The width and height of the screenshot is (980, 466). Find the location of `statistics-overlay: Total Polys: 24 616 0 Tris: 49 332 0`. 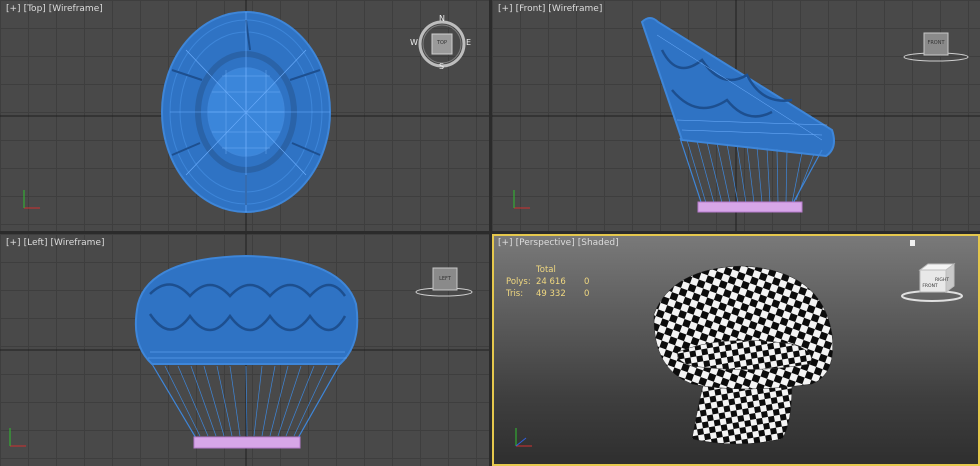

statistics-overlay: Total Polys: 24 616 0 Tris: 49 332 0 is located at coordinates (555, 282).